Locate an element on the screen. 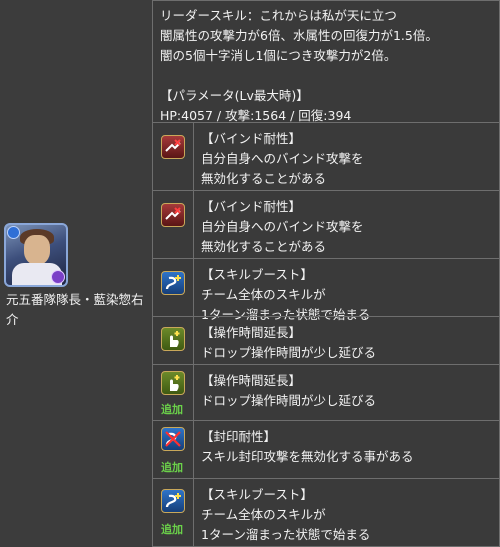  awakening-row: 追加 【スキルブースト】 チーム全体のスキルが 1ターン溜まった状態で始まる is located at coordinates (326, 512).